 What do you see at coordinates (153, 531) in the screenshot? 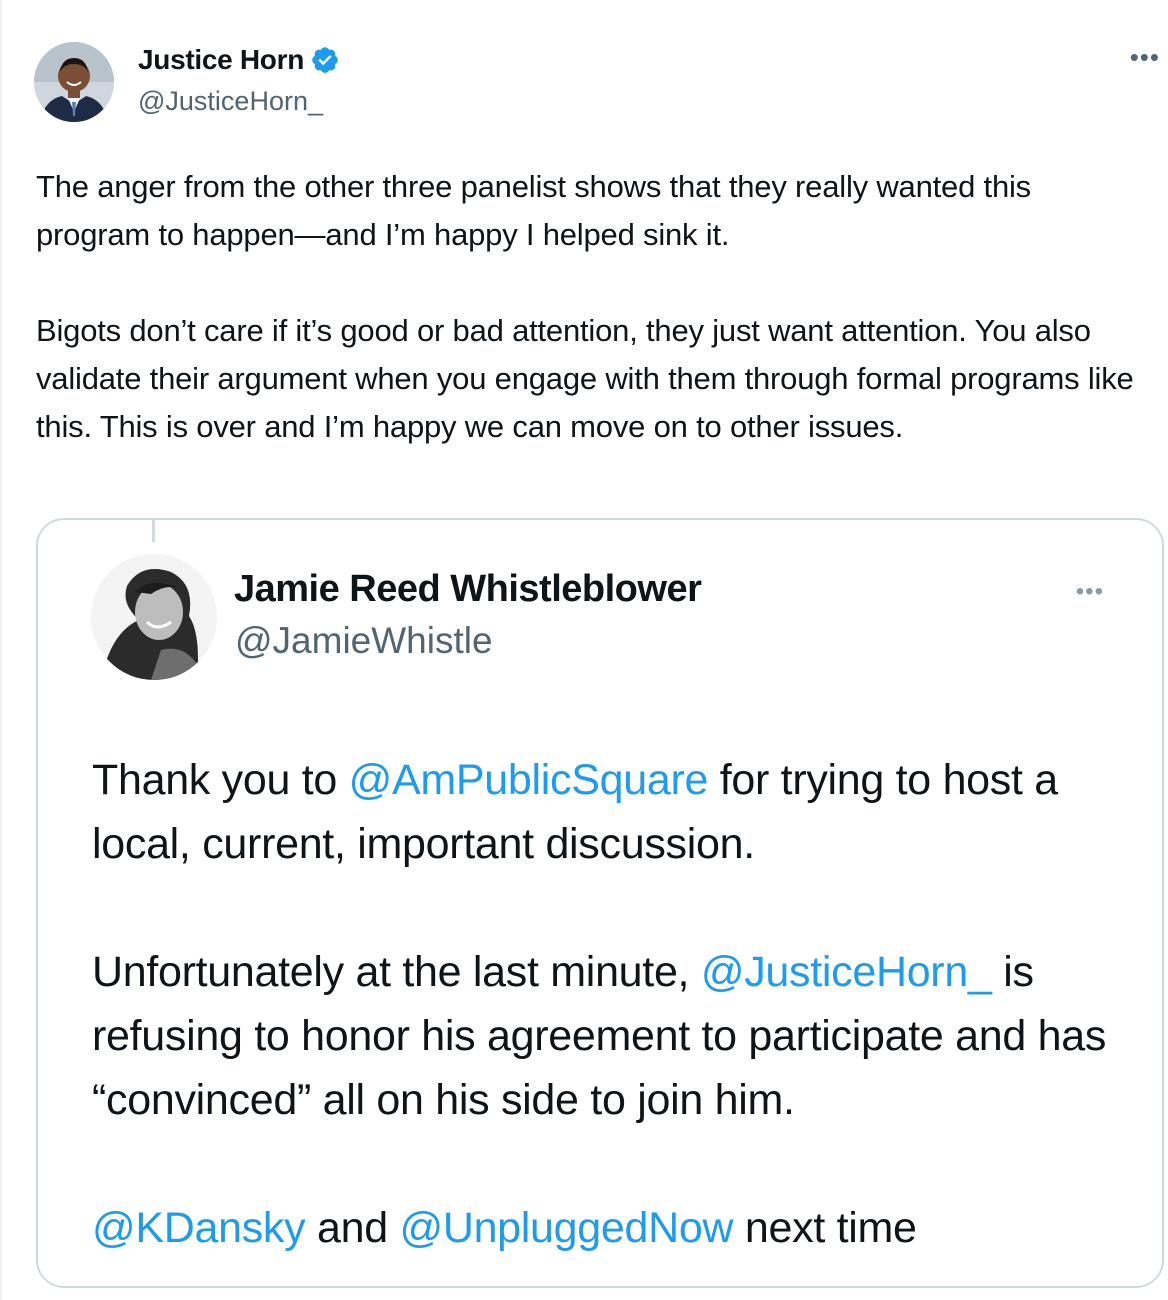
I see `quote-thread-line` at bounding box center [153, 531].